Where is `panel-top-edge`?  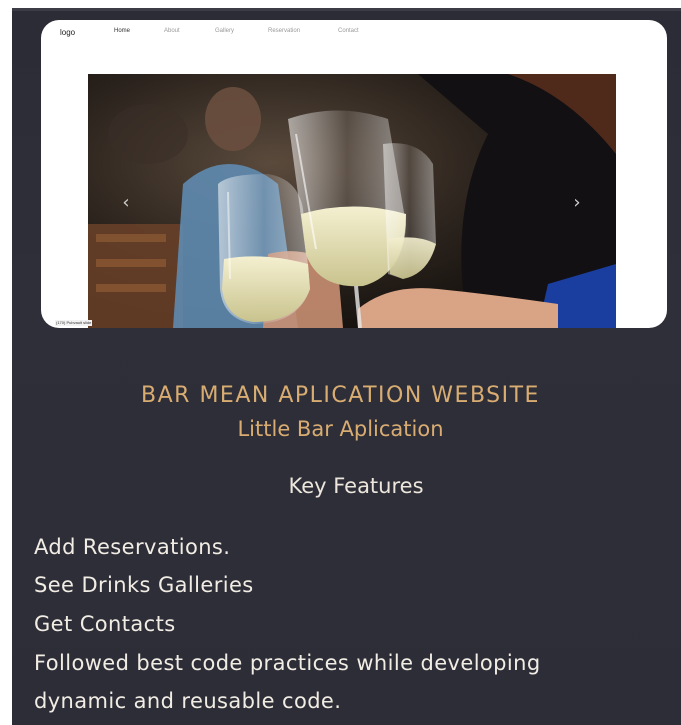
panel-top-edge is located at coordinates (346, 9).